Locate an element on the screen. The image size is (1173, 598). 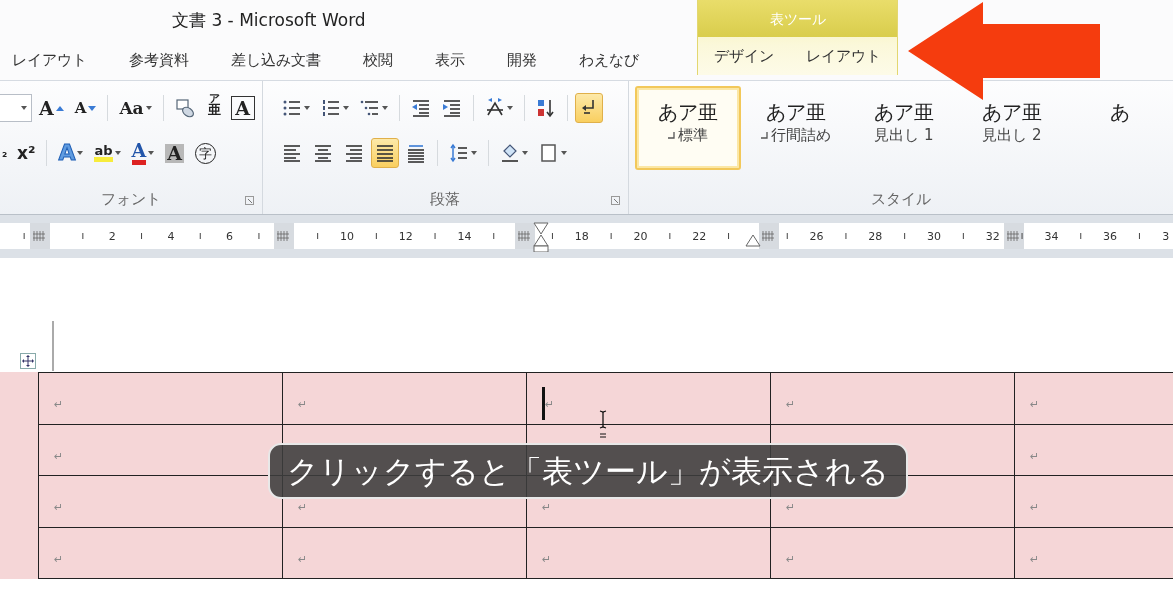
highlight-button: ab is located at coordinates (107, 153).